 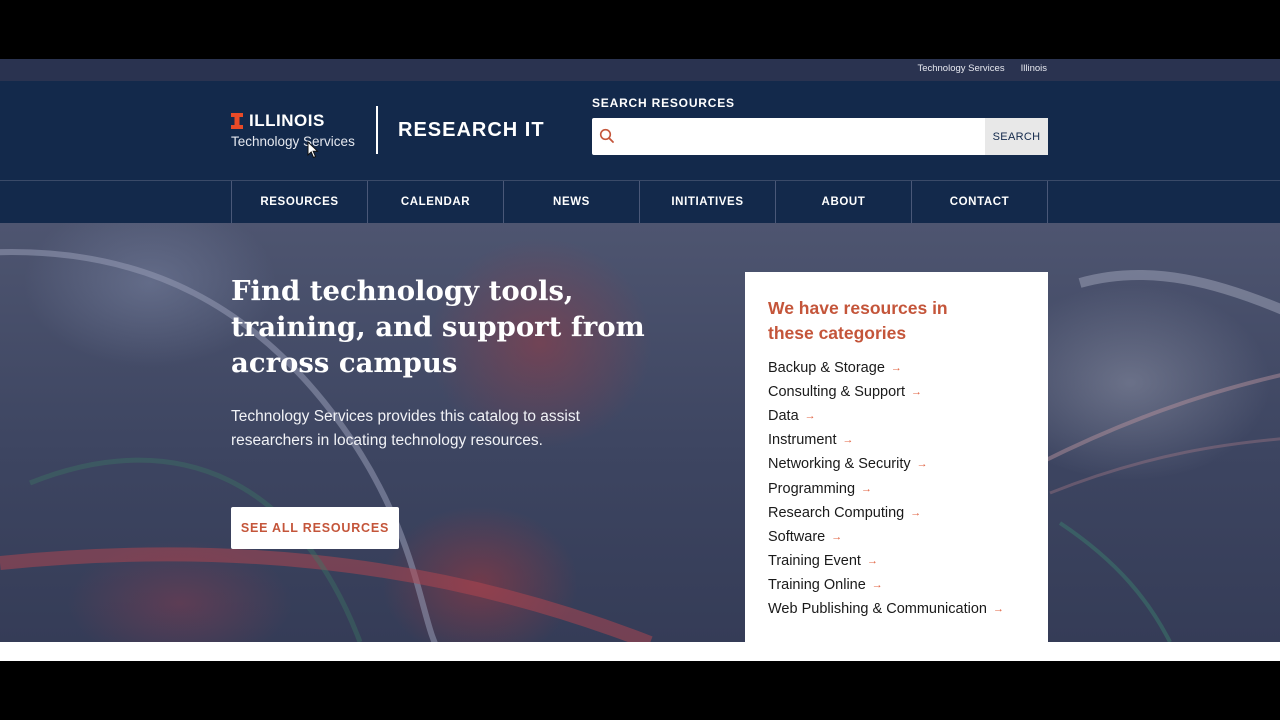 I want to click on search-input, so click(x=800, y=136).